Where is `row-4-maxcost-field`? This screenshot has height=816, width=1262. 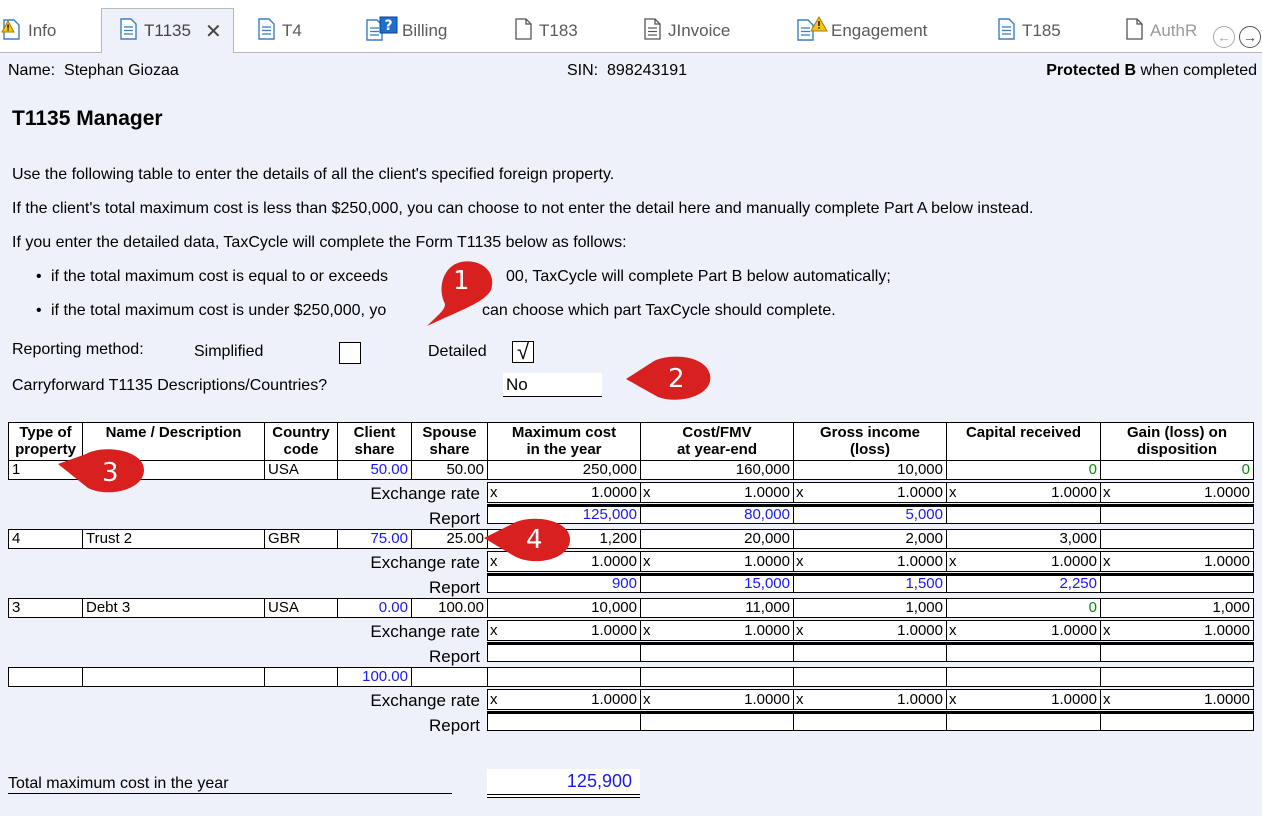 row-4-maxcost-field is located at coordinates (564, 677).